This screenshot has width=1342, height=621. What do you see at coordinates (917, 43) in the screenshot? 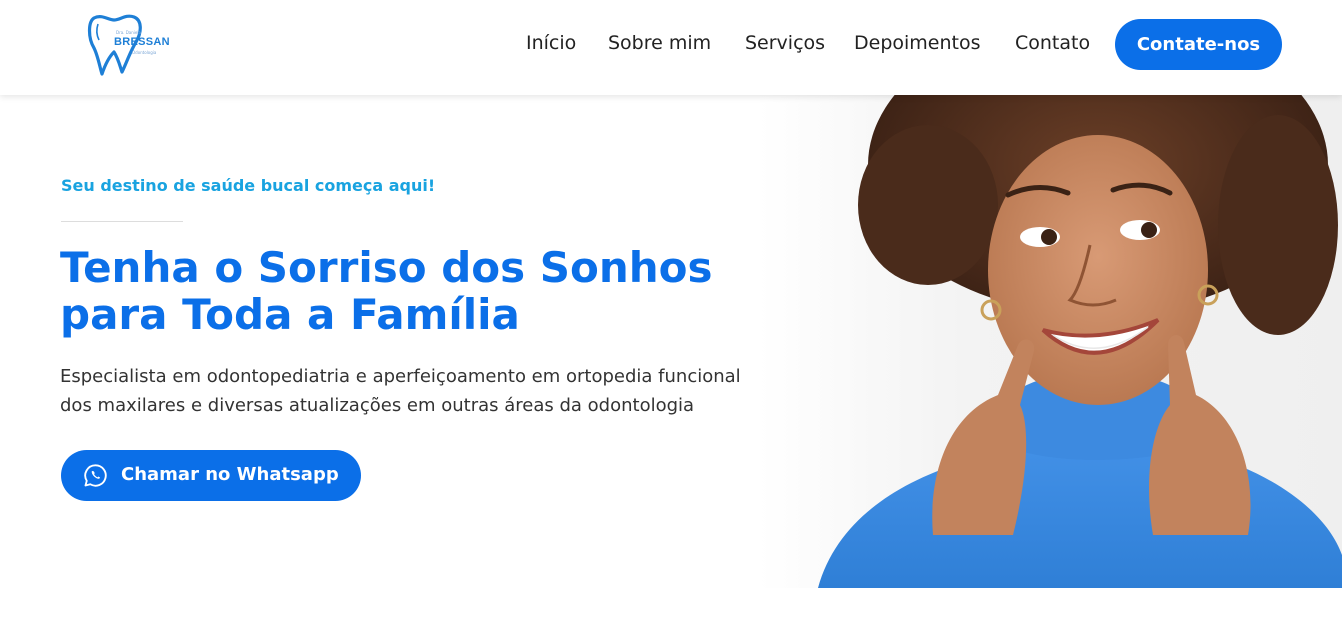
I see `nav-depoimentos: Depoimentos` at bounding box center [917, 43].